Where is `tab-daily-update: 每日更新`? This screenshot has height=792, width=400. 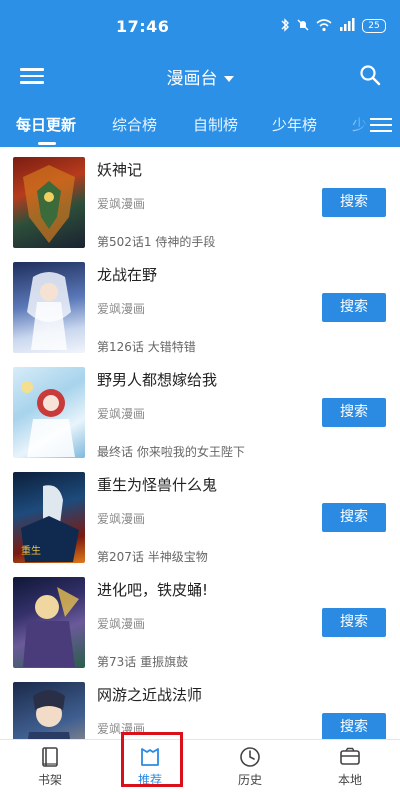
tab-daily-update: 每日更新 is located at coordinates (46, 124).